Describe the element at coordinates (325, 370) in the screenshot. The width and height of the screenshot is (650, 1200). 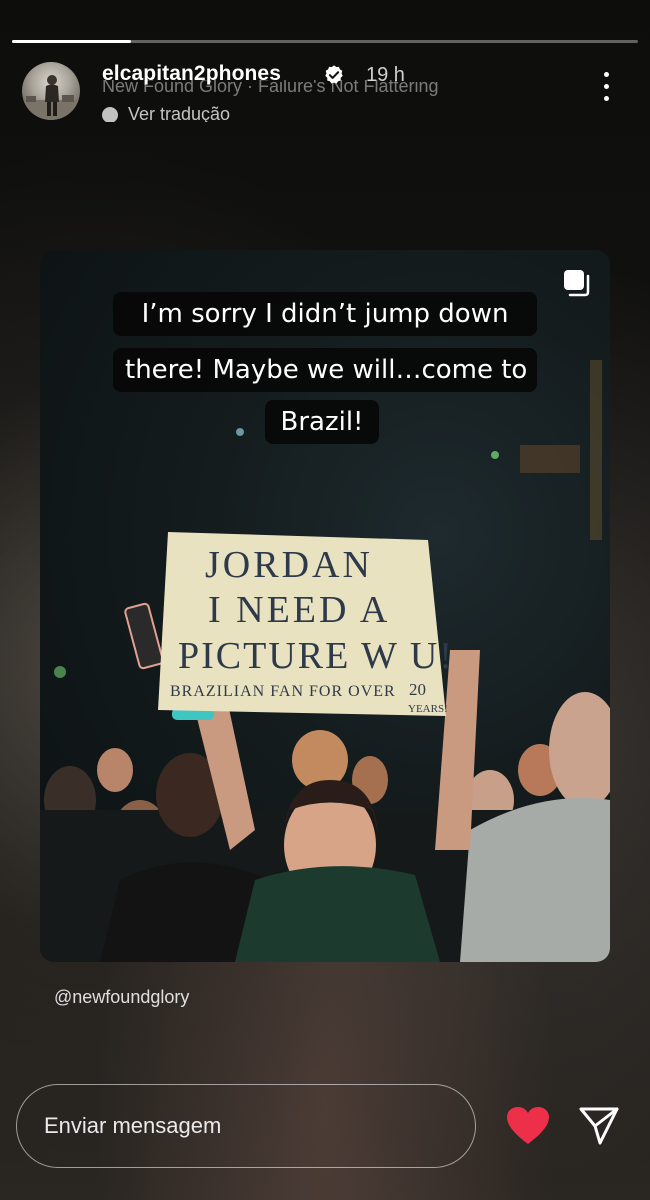
I see `caption-line-2: there! Maybe we will…come to` at that location.